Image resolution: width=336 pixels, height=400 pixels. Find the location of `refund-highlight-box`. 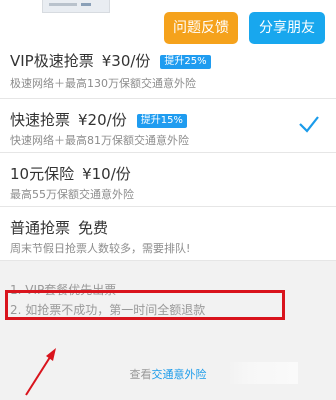

refund-highlight-box is located at coordinates (145, 305).